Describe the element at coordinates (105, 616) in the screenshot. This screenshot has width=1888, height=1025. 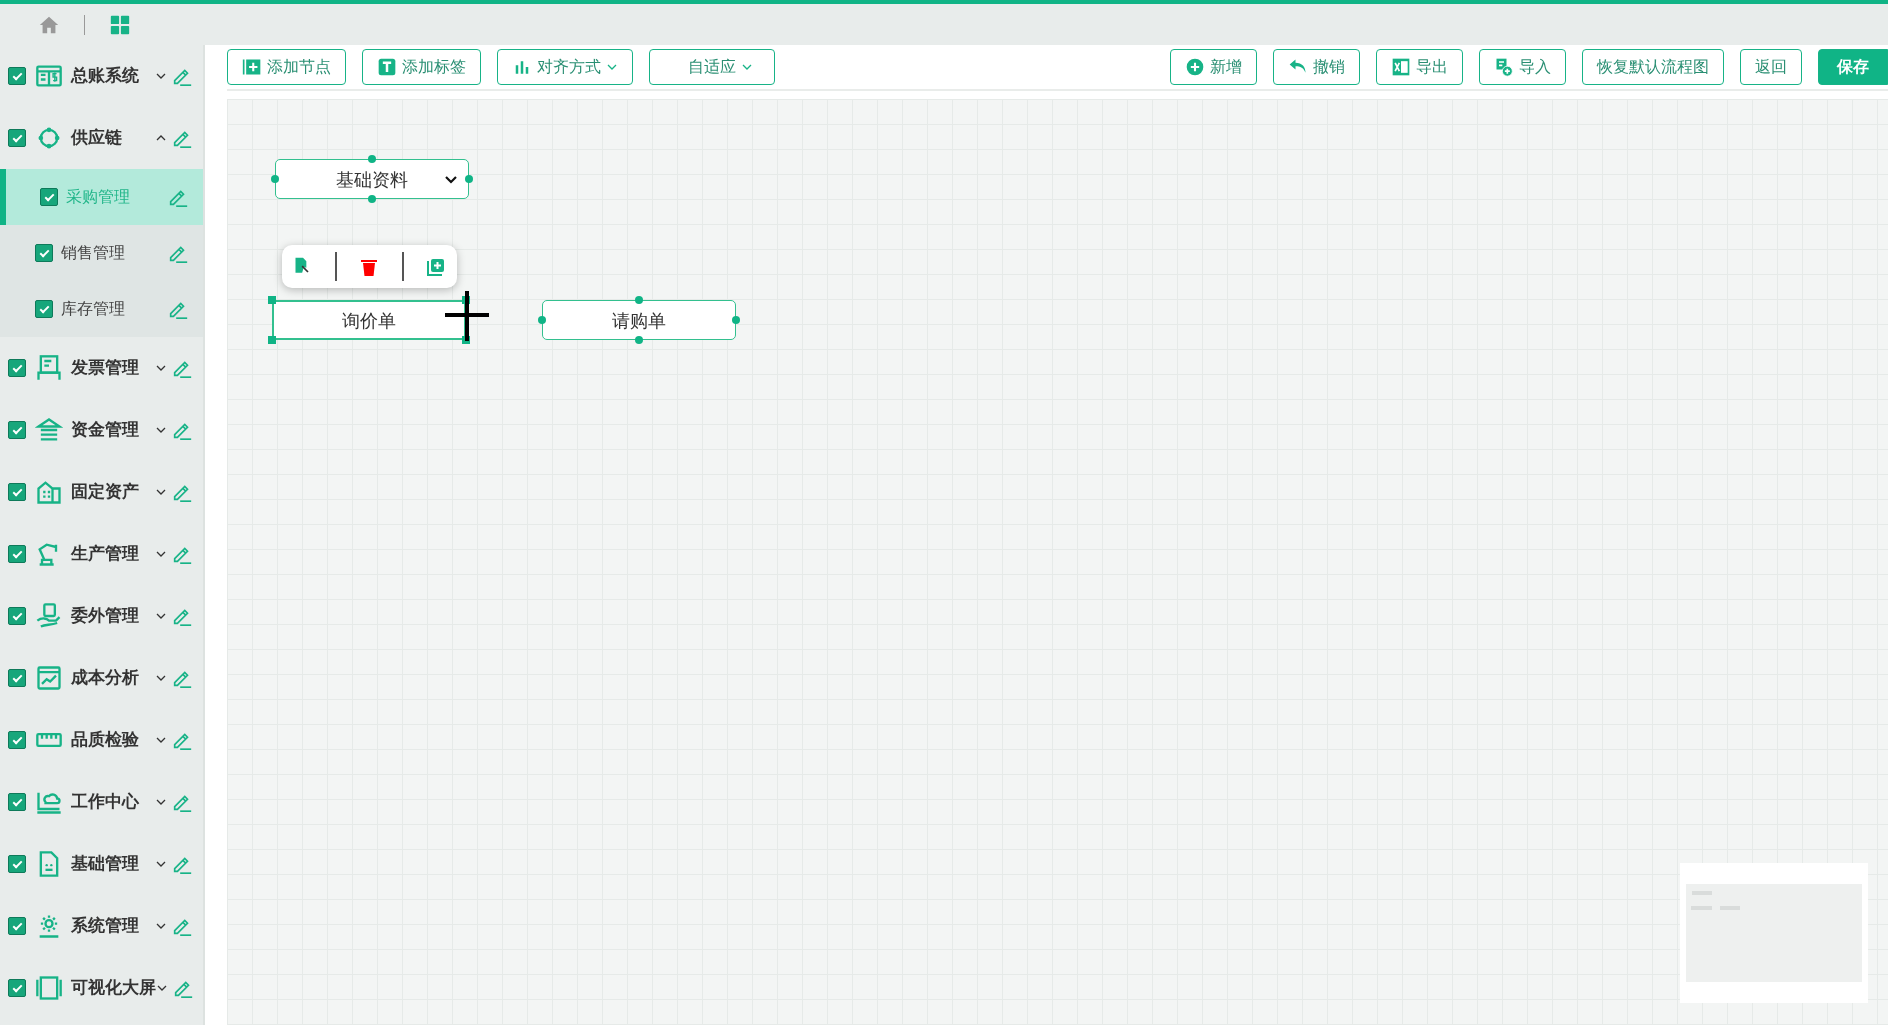
I see `menu-item-label: 委外管理` at that location.